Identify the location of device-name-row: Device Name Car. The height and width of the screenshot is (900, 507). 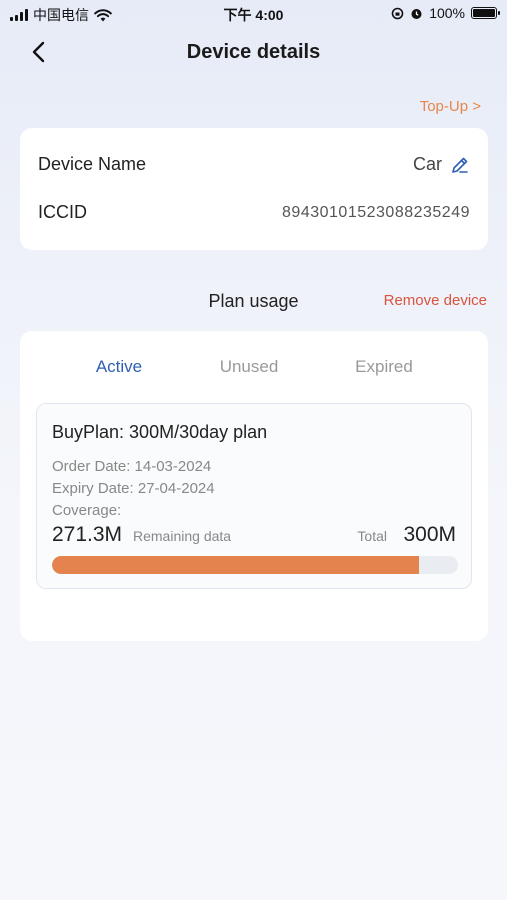
(254, 164).